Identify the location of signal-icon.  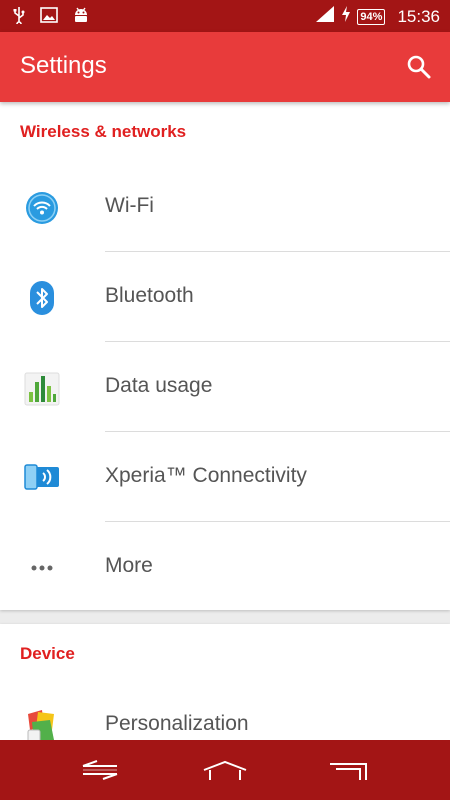
(325, 16).